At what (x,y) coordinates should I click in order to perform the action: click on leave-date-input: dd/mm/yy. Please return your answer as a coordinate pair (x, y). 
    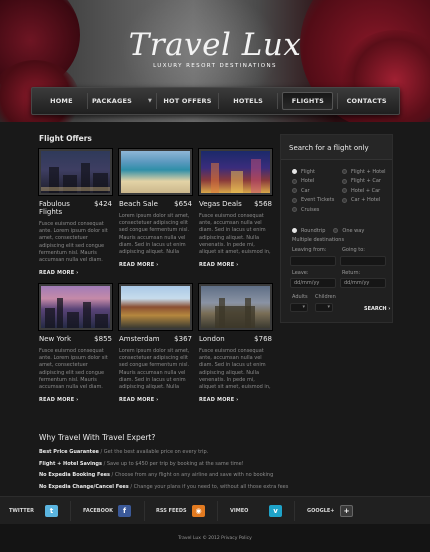
    Looking at the image, I should click on (313, 283).